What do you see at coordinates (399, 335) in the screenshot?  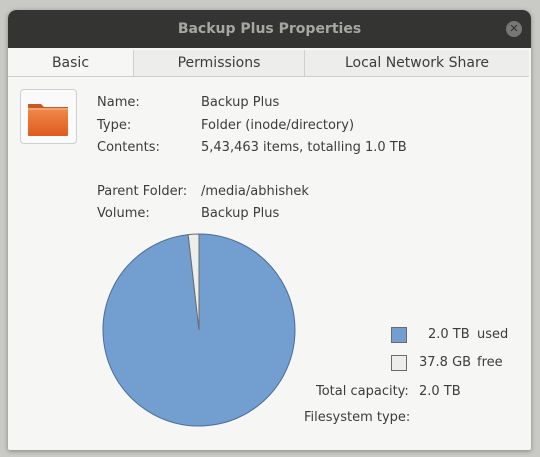 I see `used-color-swatch` at bounding box center [399, 335].